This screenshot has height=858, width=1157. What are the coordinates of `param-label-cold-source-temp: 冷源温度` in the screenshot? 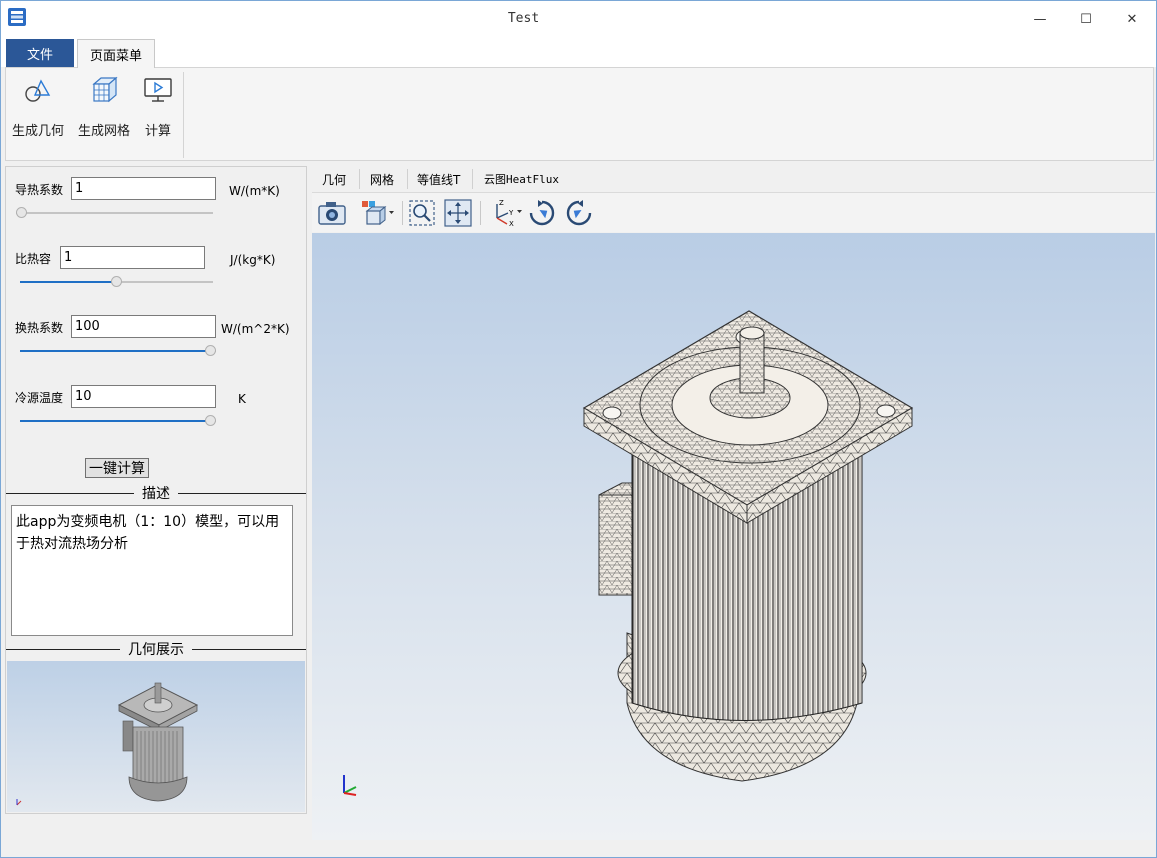 It's located at (39, 398).